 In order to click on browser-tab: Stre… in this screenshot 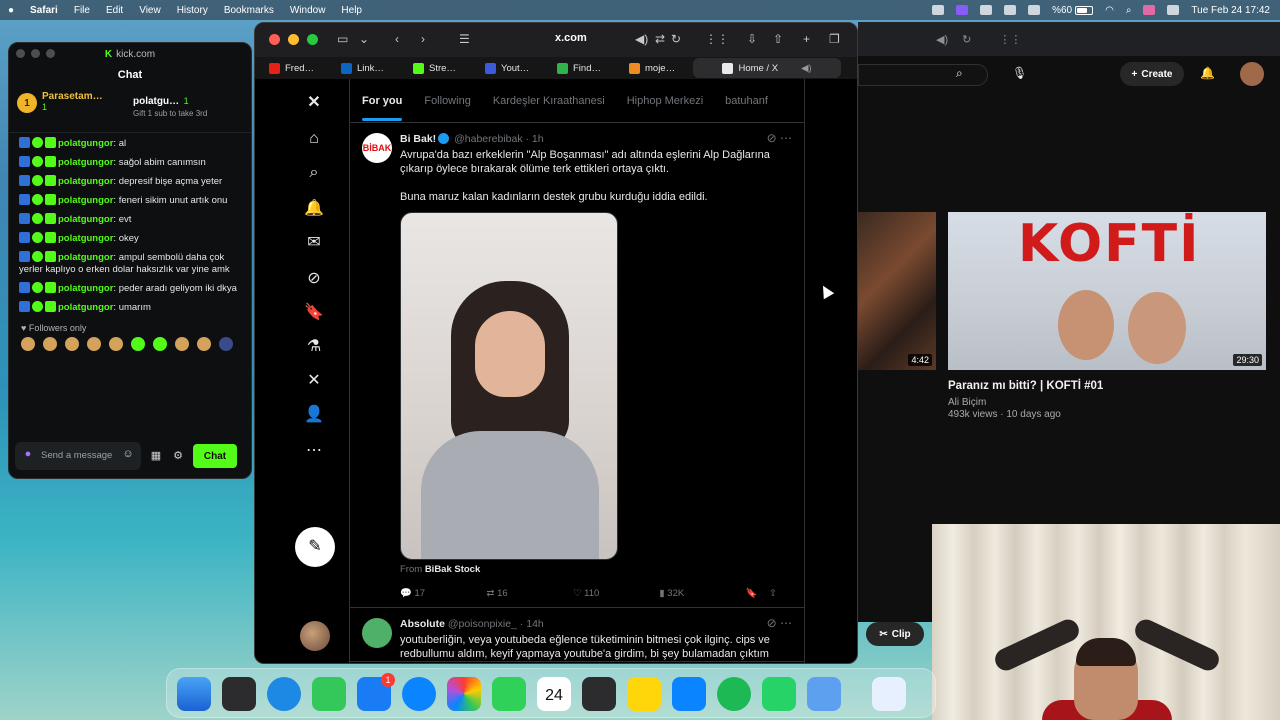, I will do `click(441, 68)`.